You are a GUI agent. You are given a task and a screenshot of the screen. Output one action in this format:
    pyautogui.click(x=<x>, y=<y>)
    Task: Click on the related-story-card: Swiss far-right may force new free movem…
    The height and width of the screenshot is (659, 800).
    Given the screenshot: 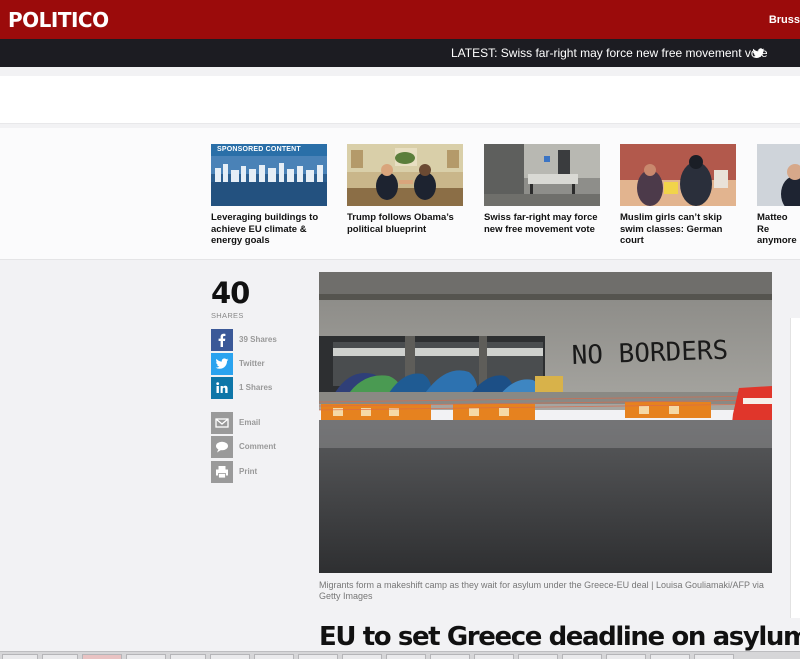 What is the action you would take?
    pyautogui.click(x=542, y=189)
    